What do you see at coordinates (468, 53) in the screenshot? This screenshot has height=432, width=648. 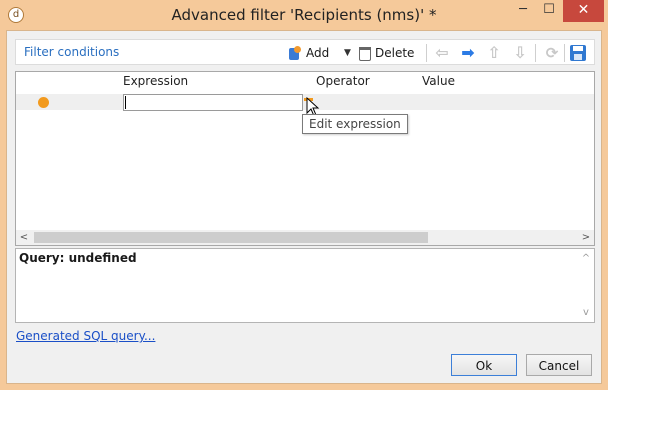 I see `move-right-icon: ➡` at bounding box center [468, 53].